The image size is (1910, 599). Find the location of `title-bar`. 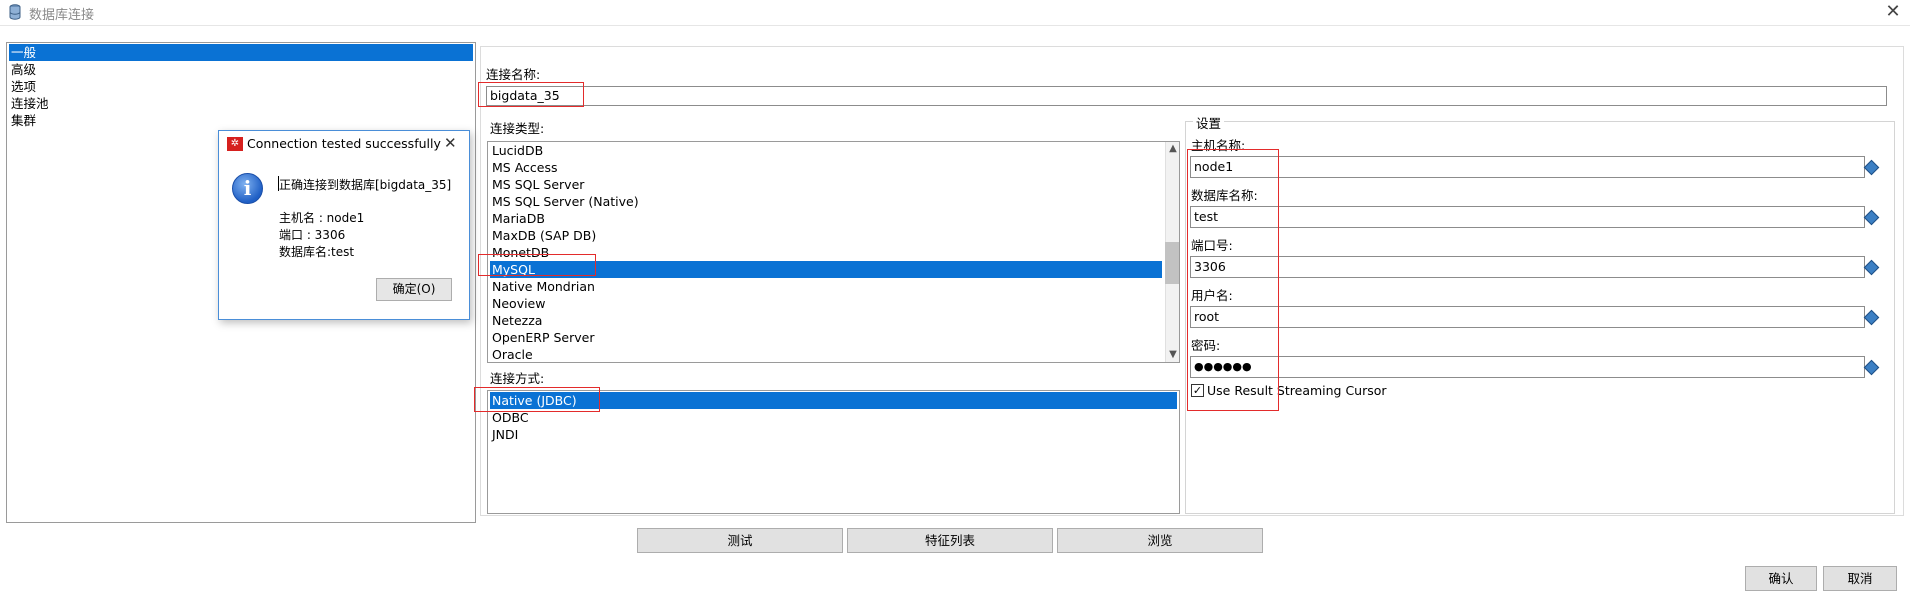

title-bar is located at coordinates (955, 13).